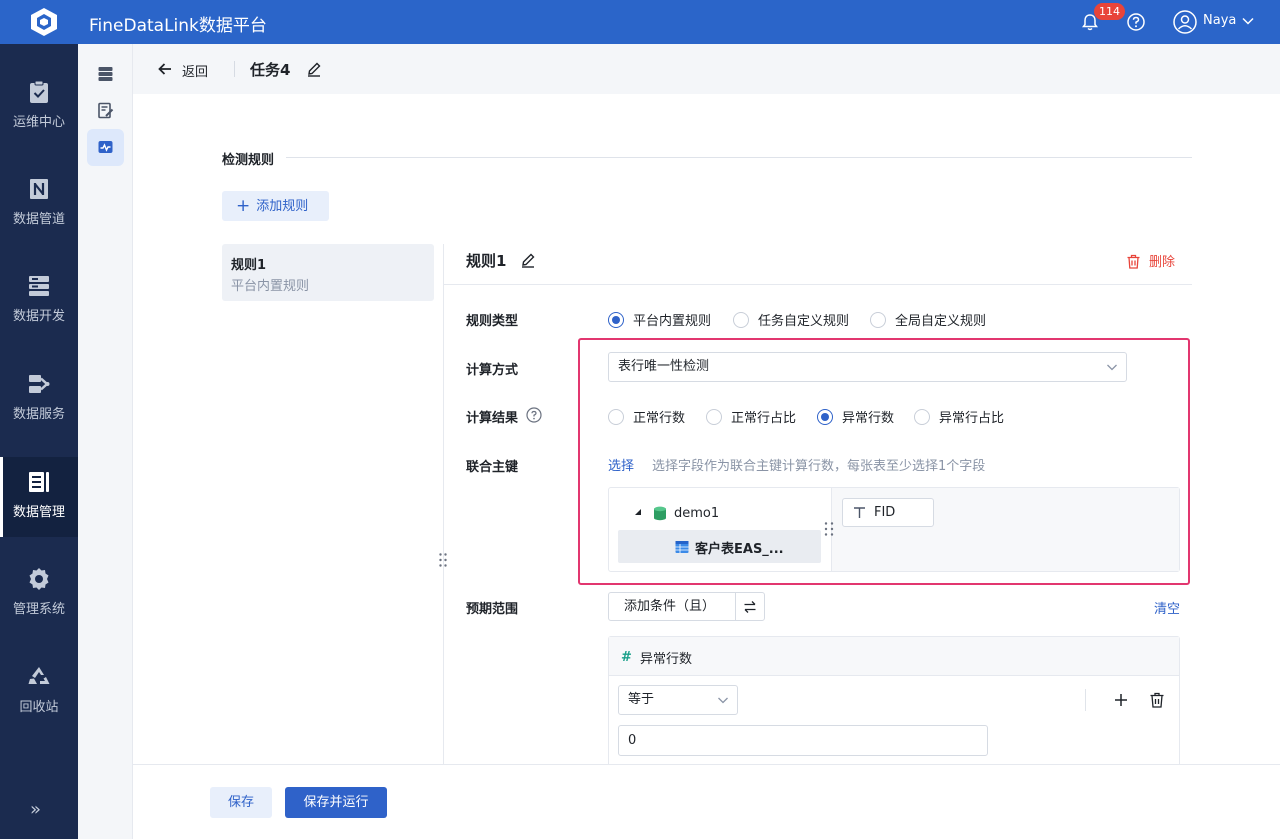 The height and width of the screenshot is (839, 1280). I want to click on sub-nav-data-source, so click(105, 73).